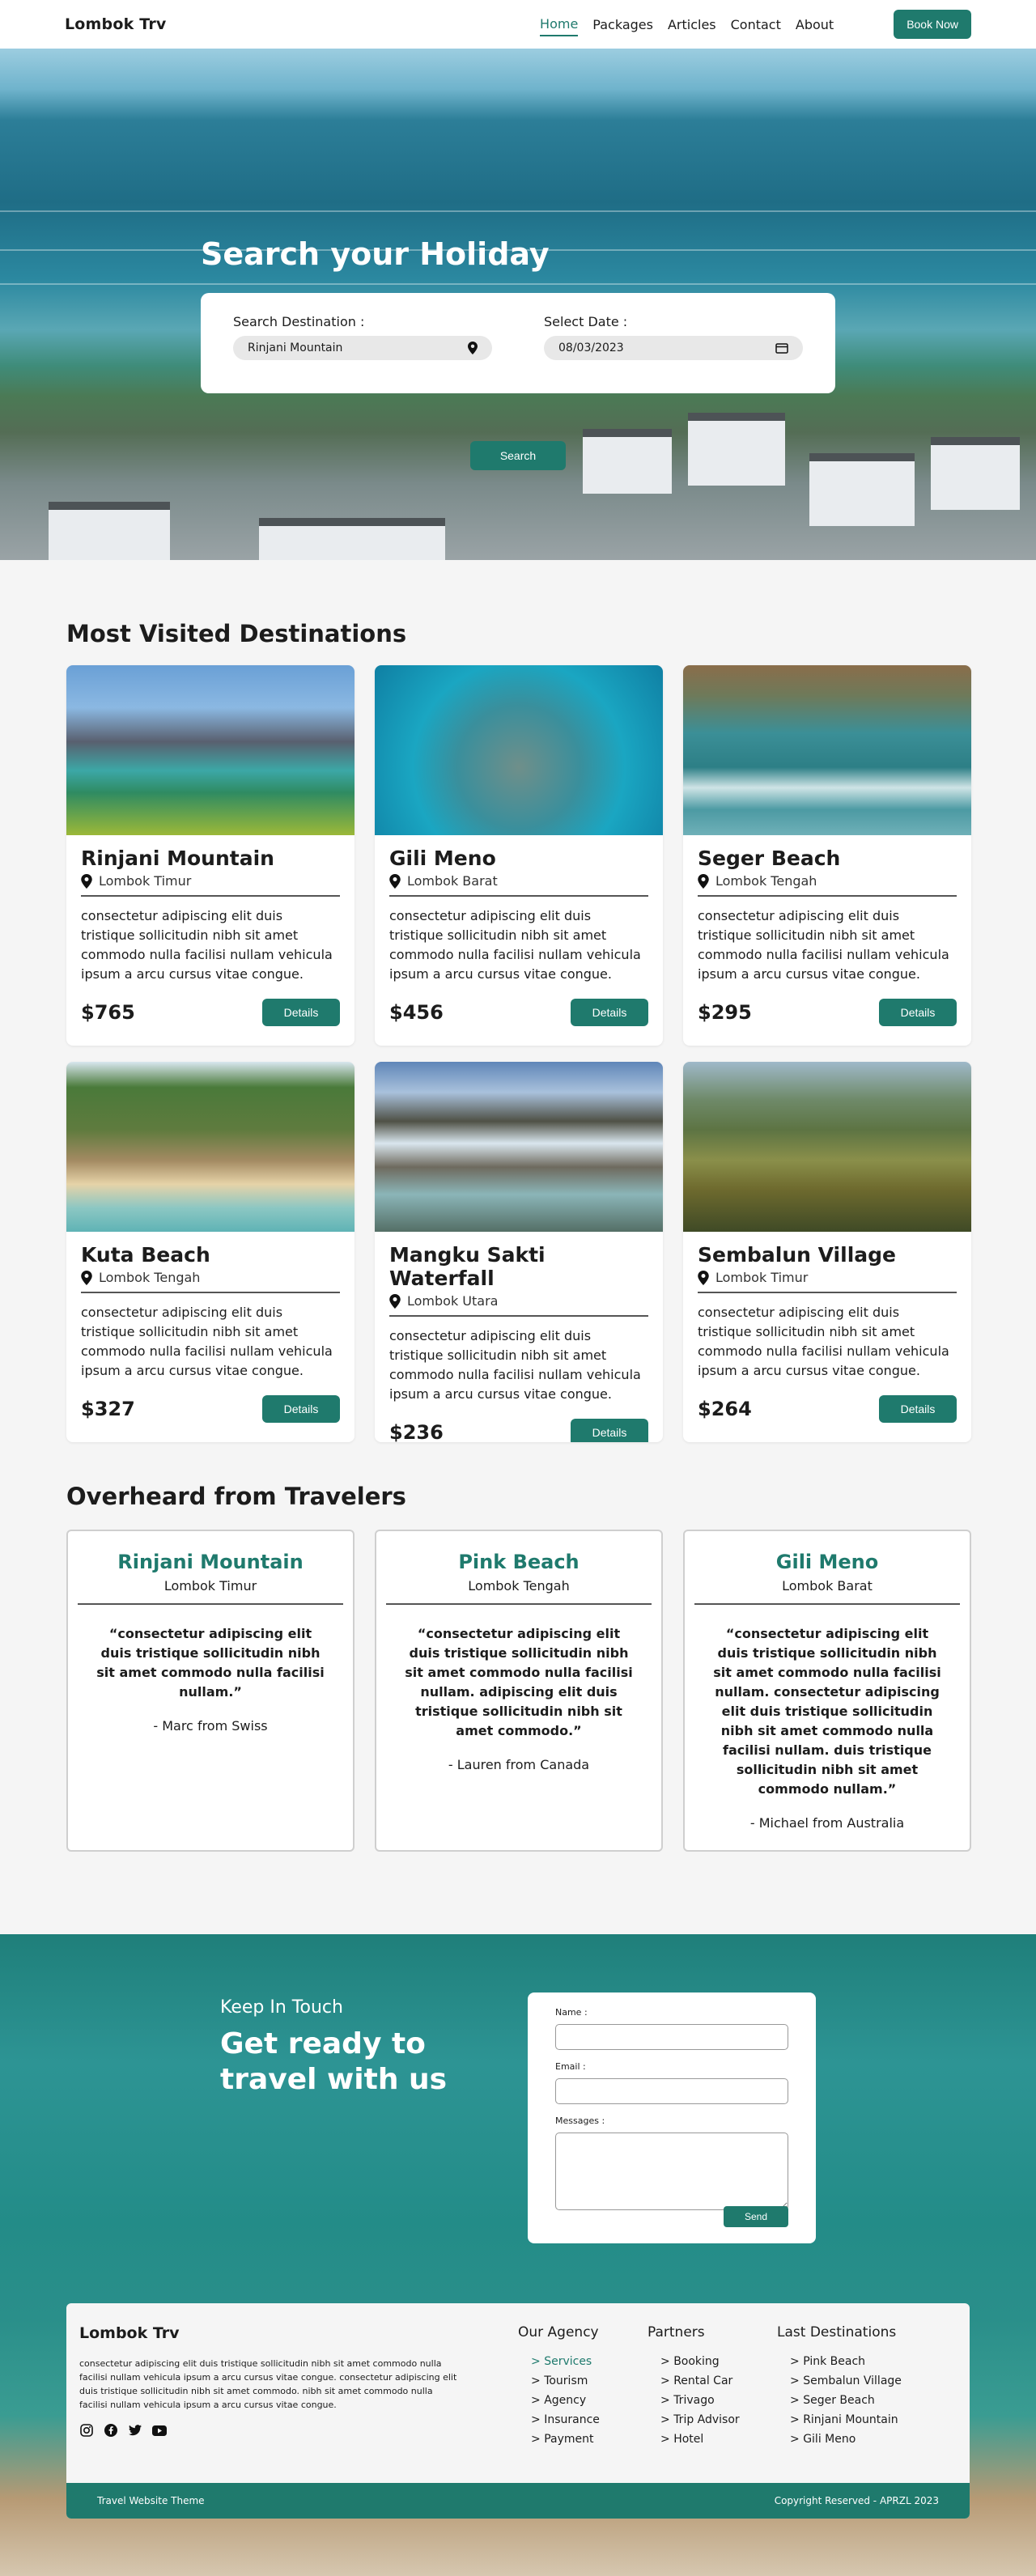  What do you see at coordinates (846, 2380) in the screenshot?
I see `footer-link: > Sembalun Village` at bounding box center [846, 2380].